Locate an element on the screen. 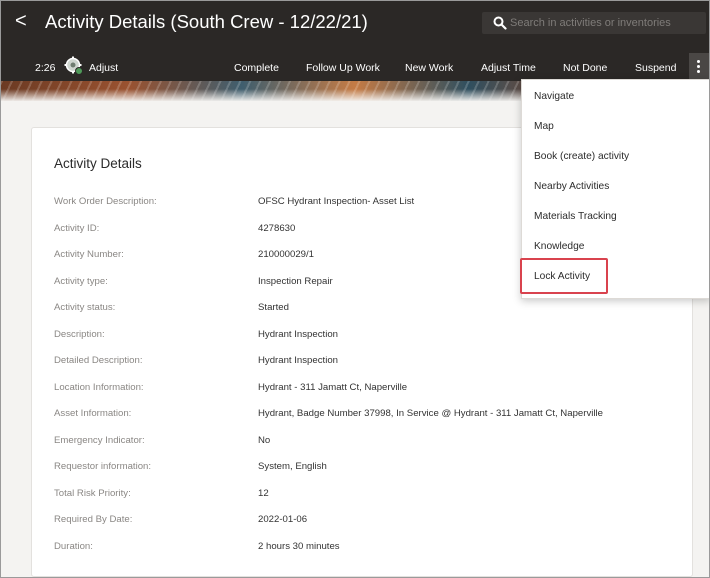  detail-value: OFSC Hydrant Inspection- Asset List is located at coordinates (336, 201).